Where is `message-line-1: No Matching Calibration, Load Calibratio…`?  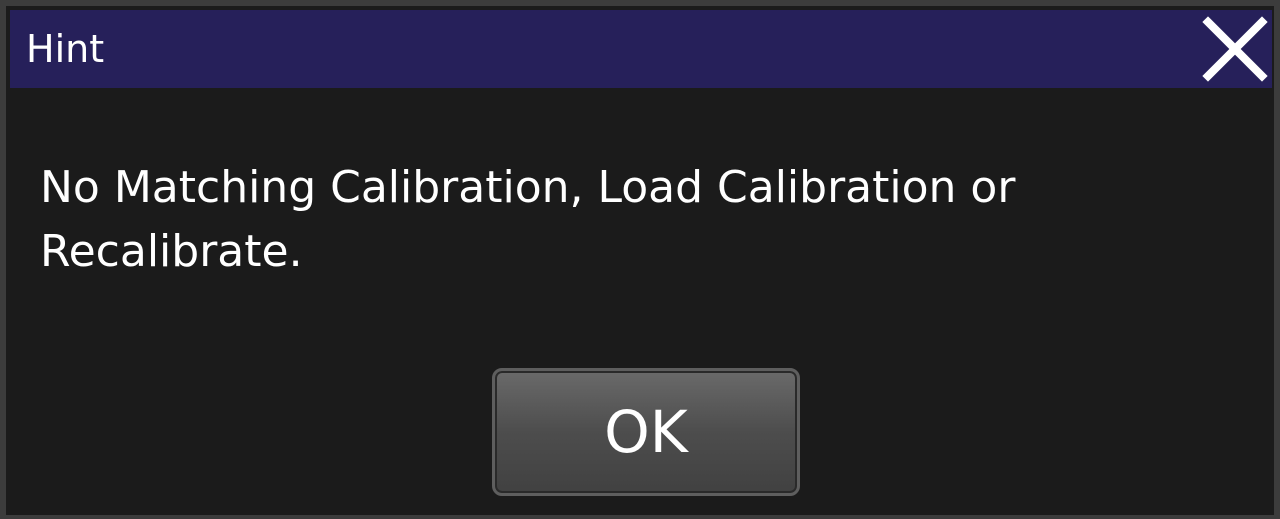
message-line-1: No Matching Calibration, Load Calibratio… is located at coordinates (528, 187).